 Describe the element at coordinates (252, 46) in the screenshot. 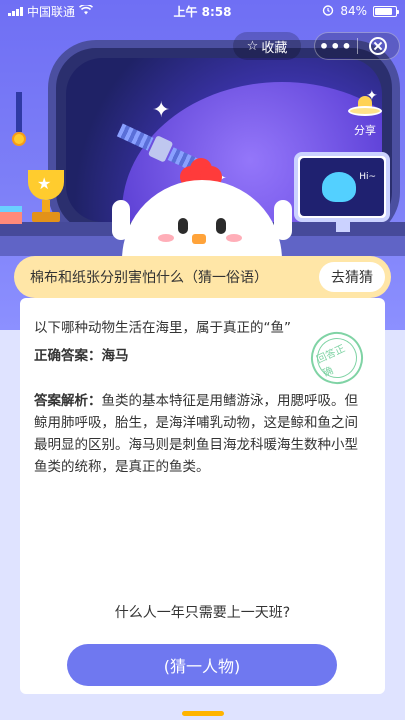

I see `star-outline-icon: ☆` at that location.